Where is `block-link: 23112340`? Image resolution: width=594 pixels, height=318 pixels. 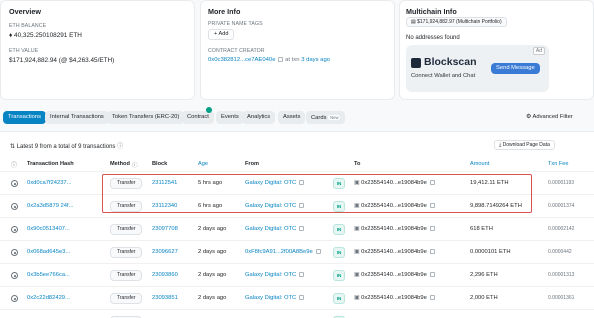 block-link: 23112340 is located at coordinates (164, 206).